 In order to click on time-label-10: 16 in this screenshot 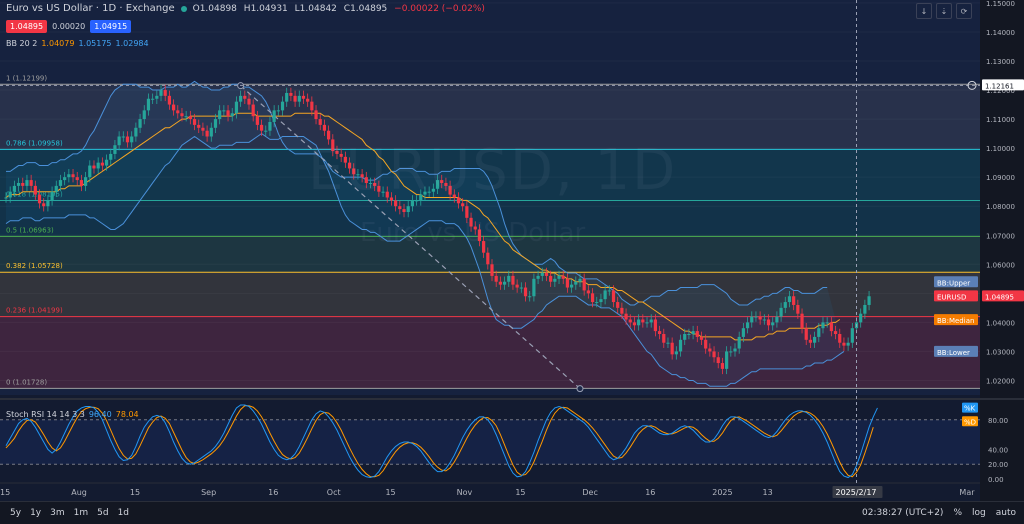, I will do `click(650, 492)`.